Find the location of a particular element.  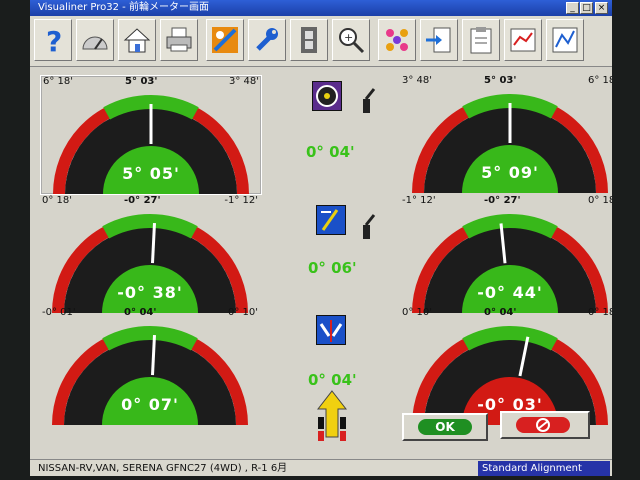

gauge-reading: -0° 38' is located at coordinates (150, 292).